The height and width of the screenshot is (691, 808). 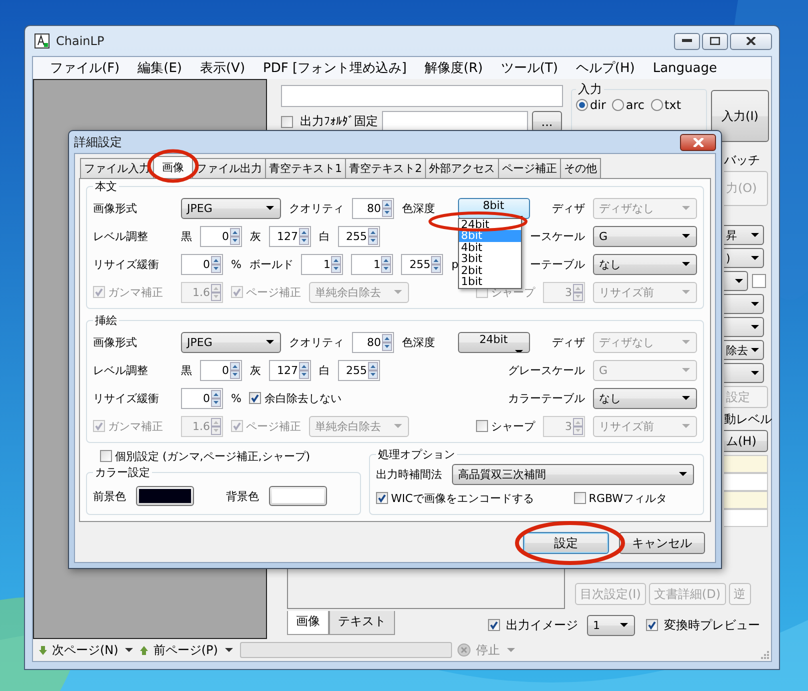 What do you see at coordinates (85, 68) in the screenshot?
I see `menu-item: ファイル(F)` at bounding box center [85, 68].